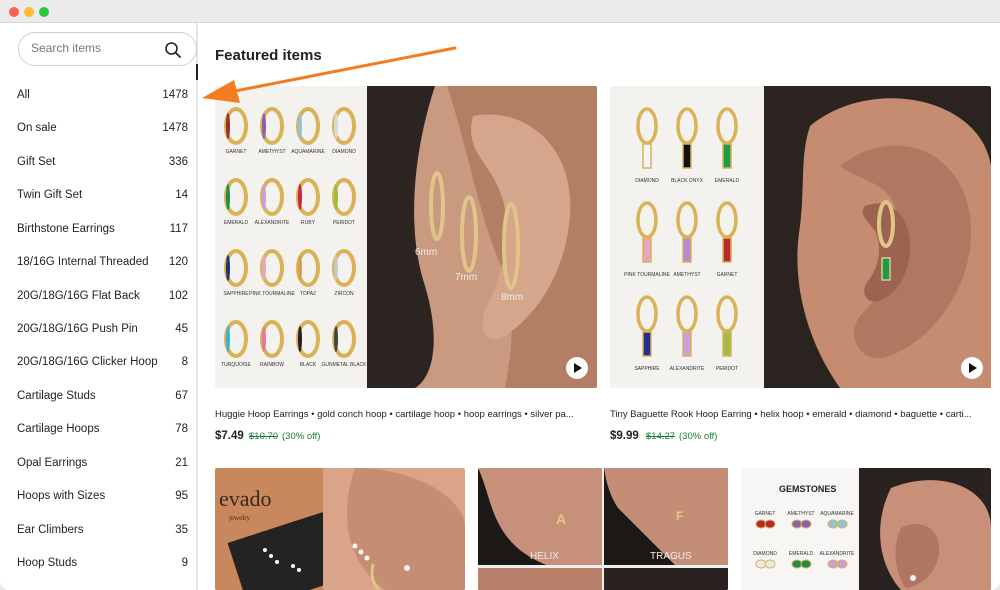  What do you see at coordinates (173, 50) in the screenshot?
I see `search-icon` at bounding box center [173, 50].